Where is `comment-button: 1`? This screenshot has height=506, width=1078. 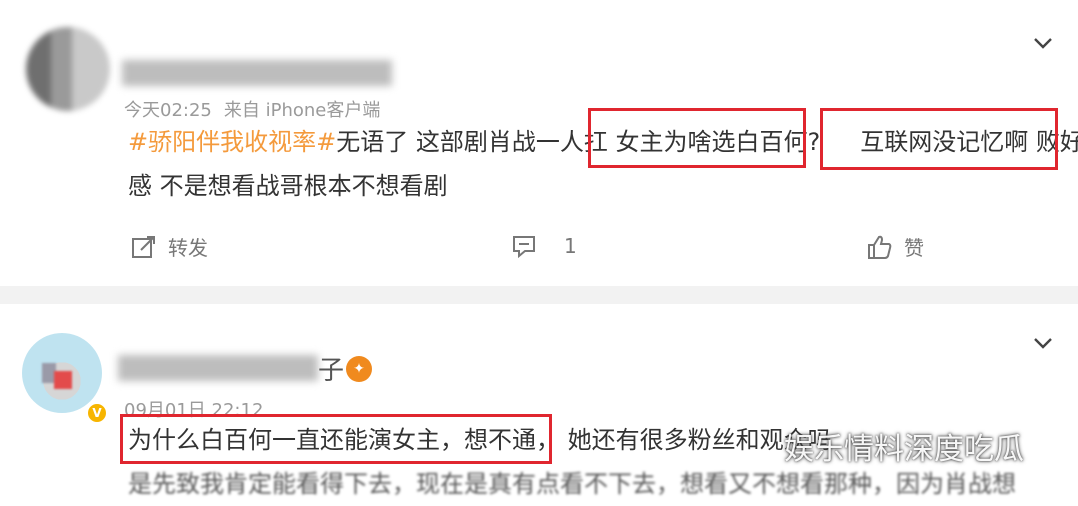 comment-button: 1 is located at coordinates (543, 246).